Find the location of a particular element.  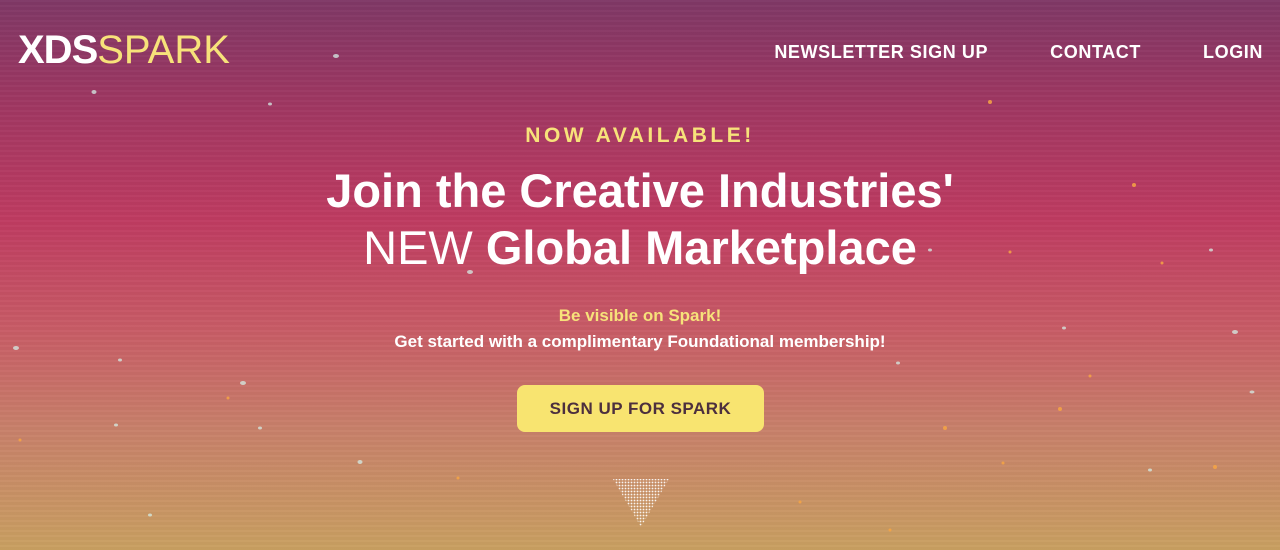

logo-spark: SPARK is located at coordinates (163, 50).